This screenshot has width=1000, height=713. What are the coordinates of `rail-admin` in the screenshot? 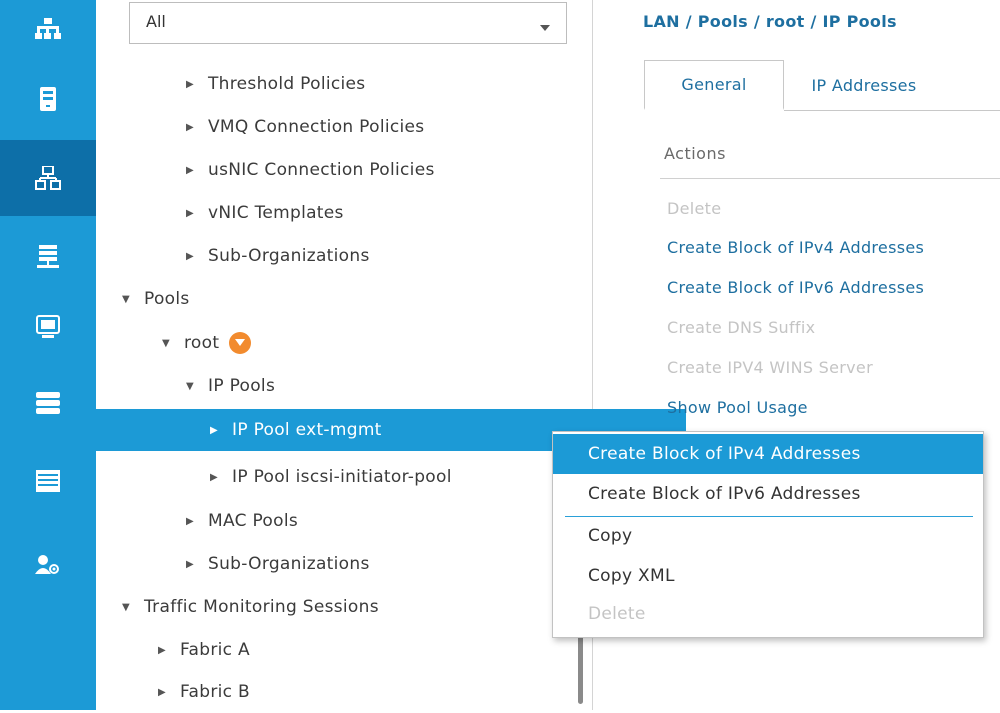 It's located at (48, 565).